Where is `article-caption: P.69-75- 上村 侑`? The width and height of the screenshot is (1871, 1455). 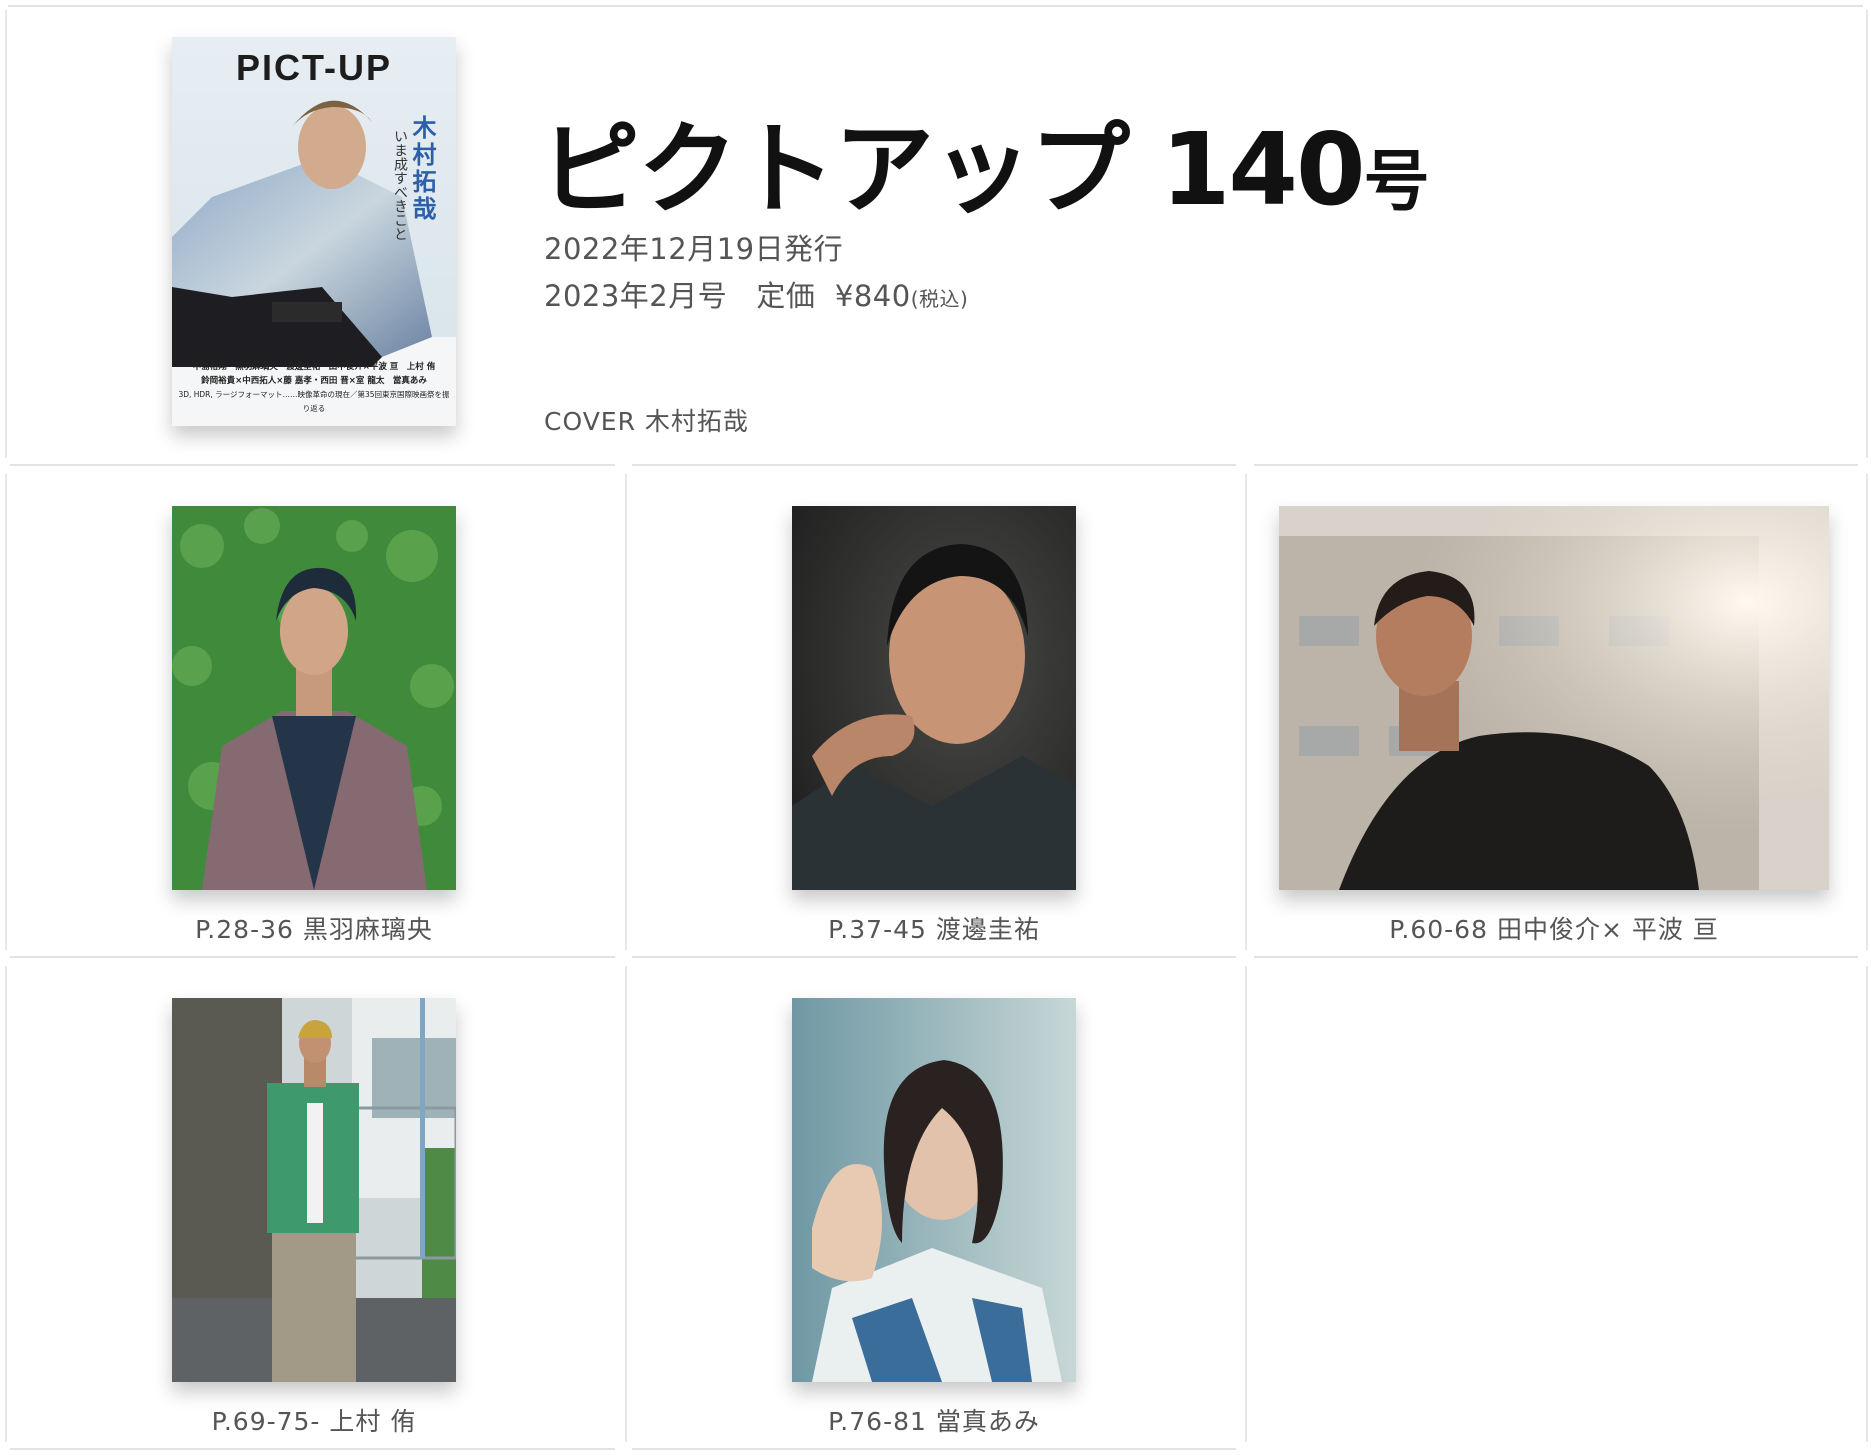 article-caption: P.69-75- 上村 侑 is located at coordinates (314, 1421).